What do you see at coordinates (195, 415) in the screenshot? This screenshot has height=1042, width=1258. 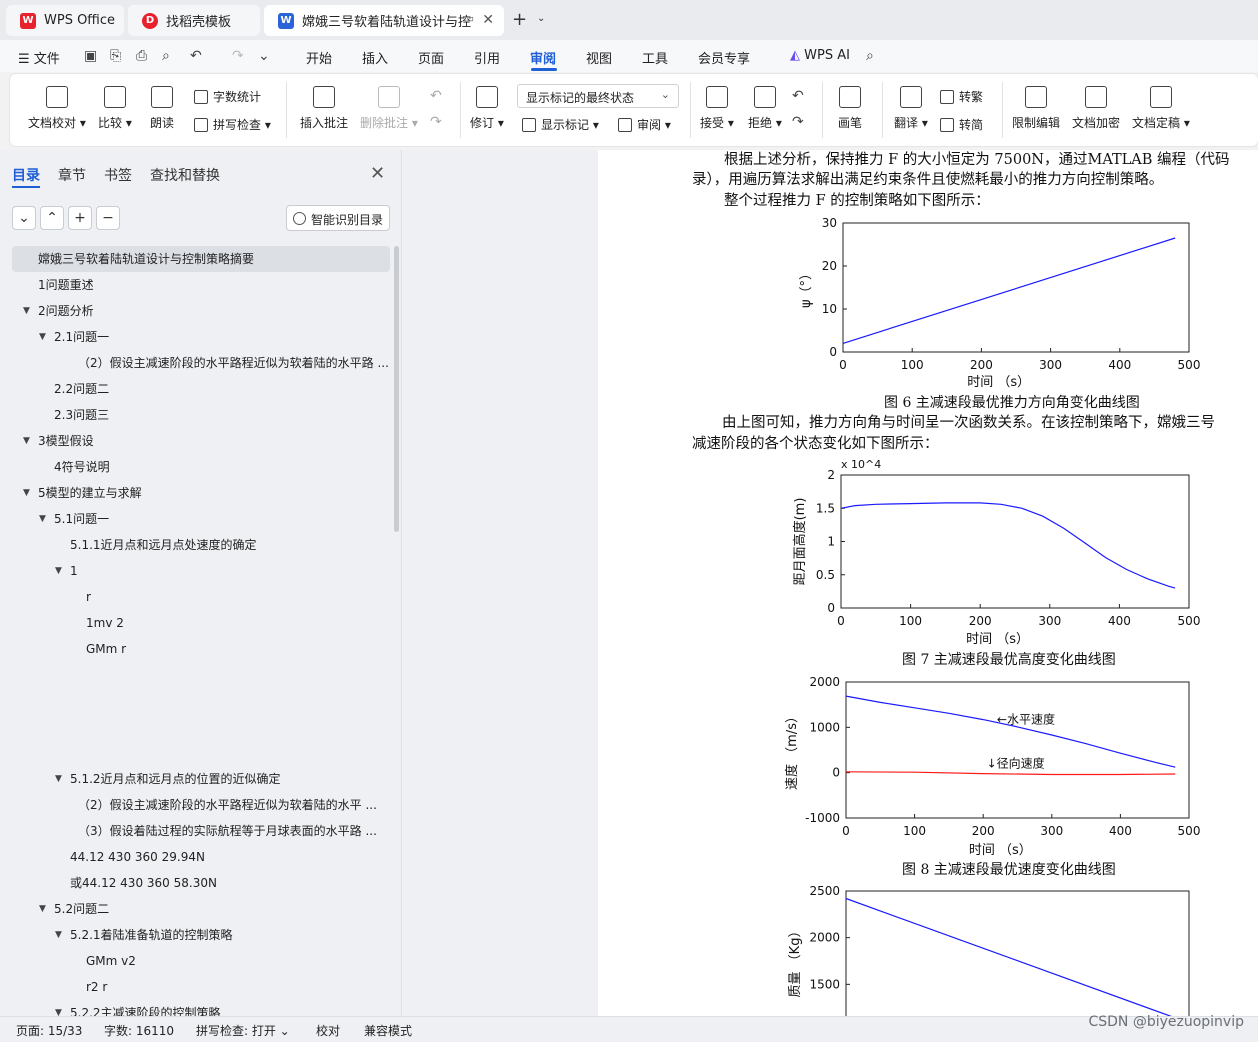 I see `toc-item: 2.3问题三` at bounding box center [195, 415].